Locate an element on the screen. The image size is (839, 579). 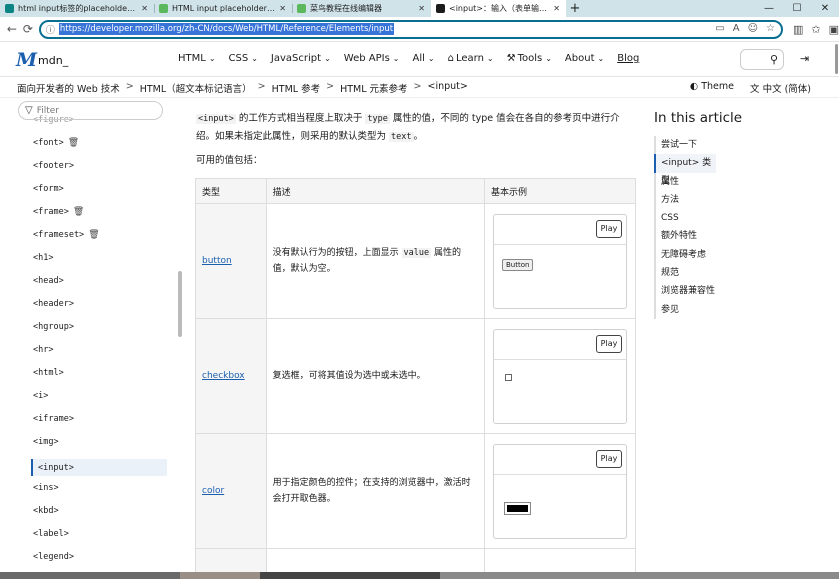
example-button: Button is located at coordinates (517, 264).